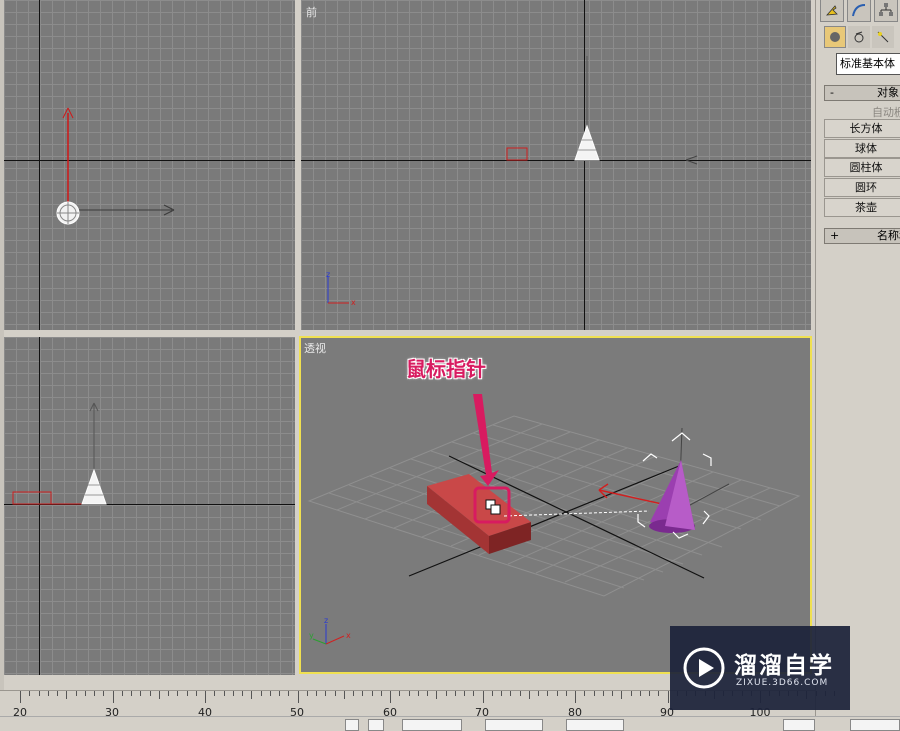 This screenshot has height=731, width=900. I want to click on cylinder-button: 圆柱体, so click(862, 167).